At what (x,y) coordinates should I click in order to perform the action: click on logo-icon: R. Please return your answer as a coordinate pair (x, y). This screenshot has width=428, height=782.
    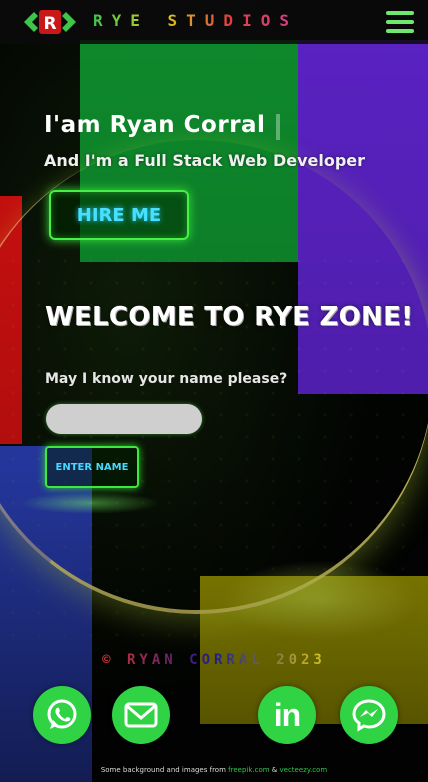
    Looking at the image, I should click on (50, 22).